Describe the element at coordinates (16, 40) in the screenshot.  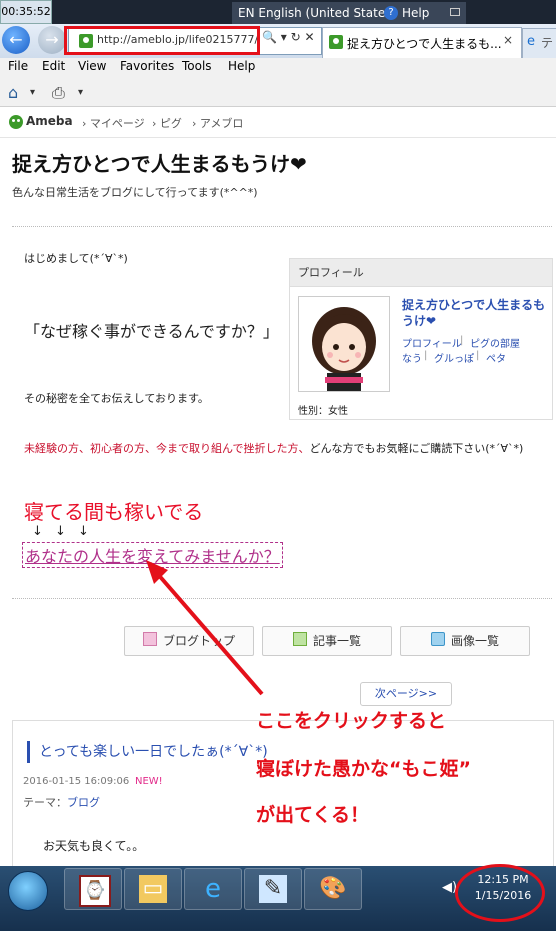
I see `back-button: ←` at that location.